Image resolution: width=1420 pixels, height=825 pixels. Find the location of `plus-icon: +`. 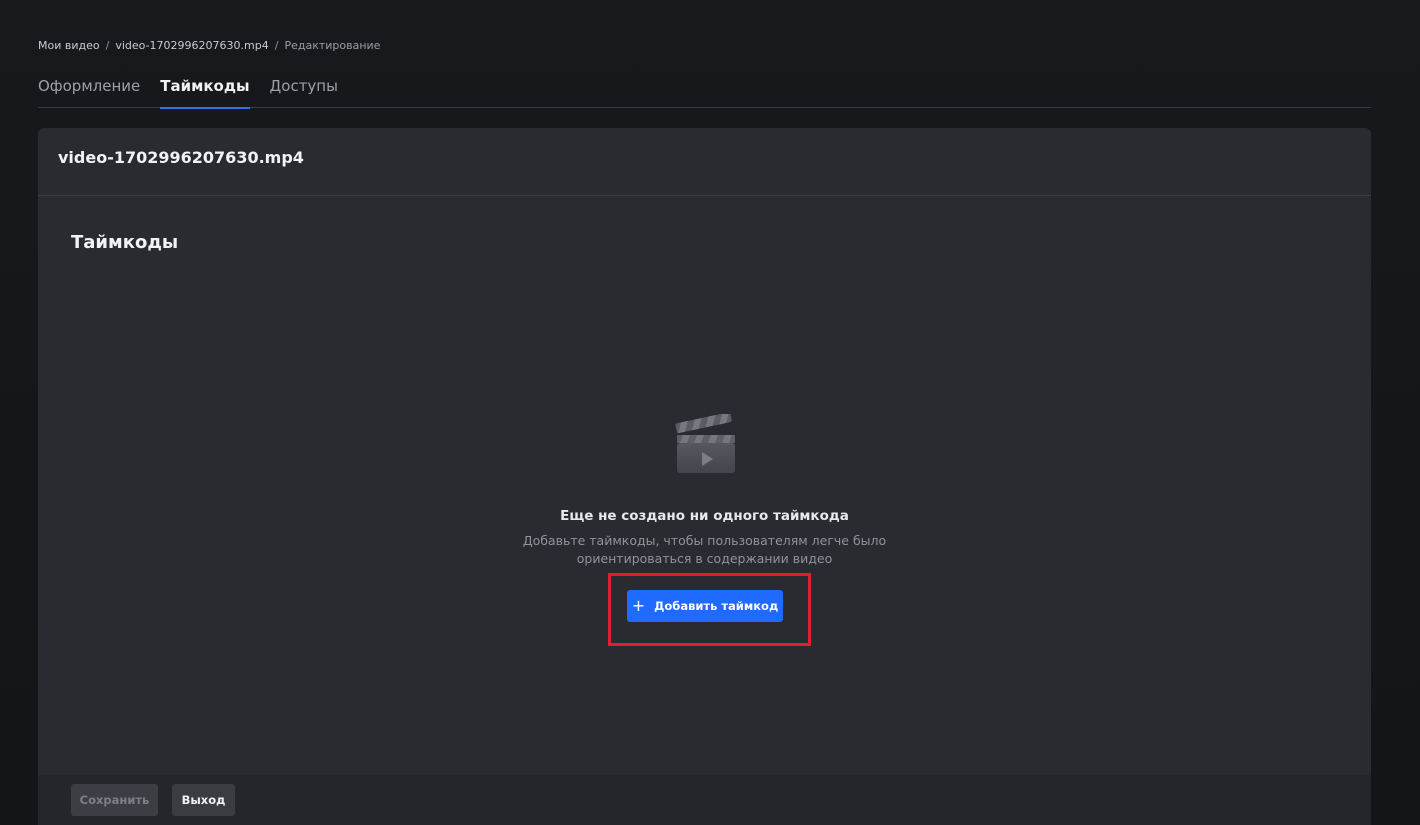

plus-icon: + is located at coordinates (638, 605).